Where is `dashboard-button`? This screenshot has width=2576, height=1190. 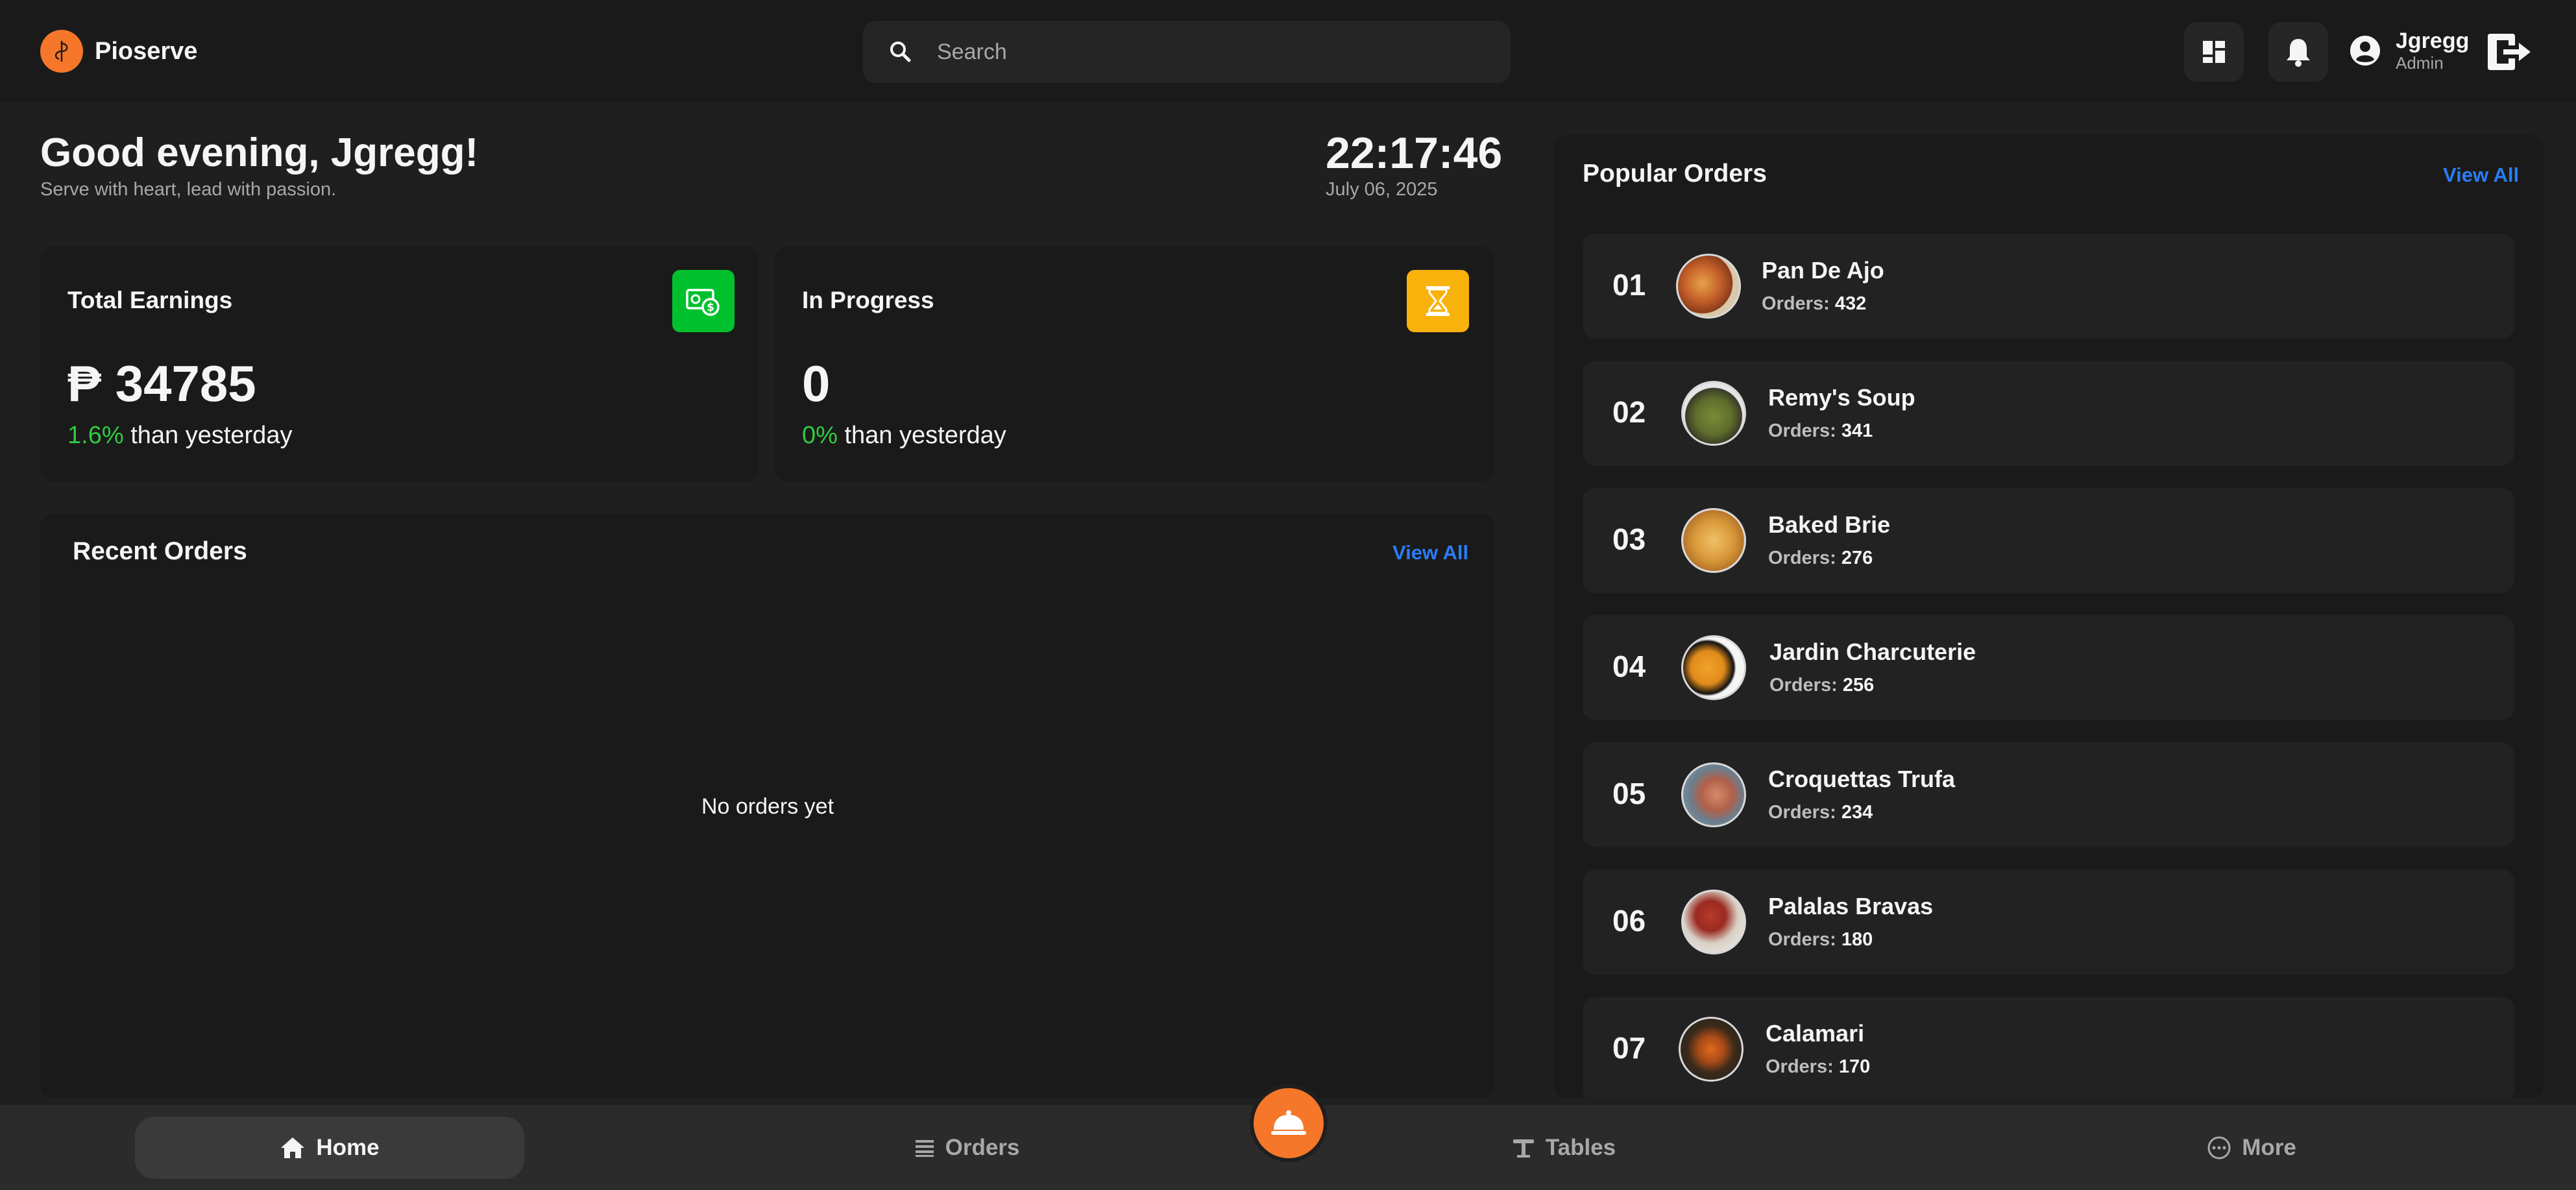 dashboard-button is located at coordinates (2214, 52).